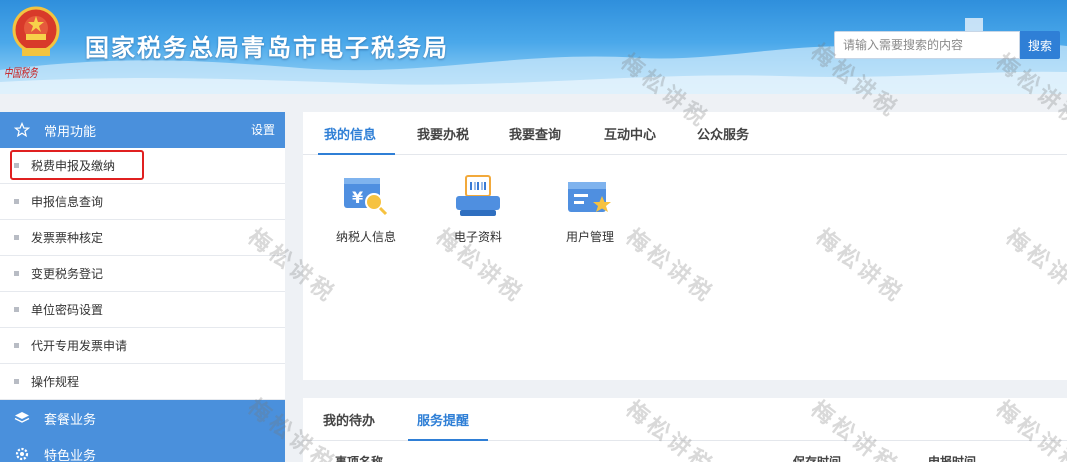 This screenshot has height=462, width=1067. What do you see at coordinates (365, 237) in the screenshot?
I see `tile-label: 纳税人信息` at bounding box center [365, 237].